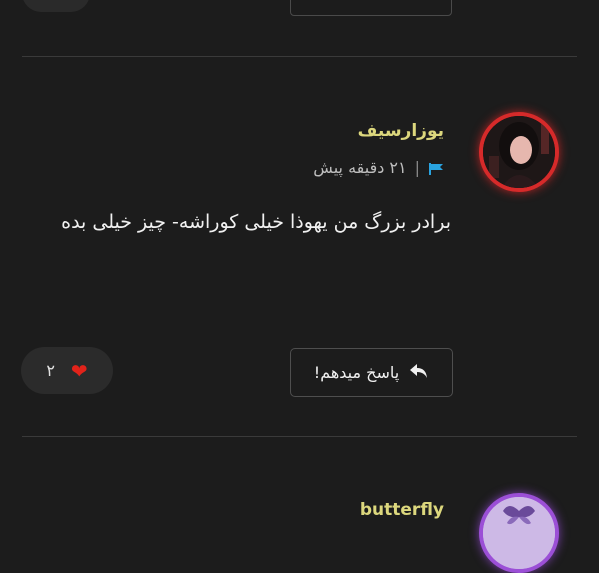 The width and height of the screenshot is (599, 573). What do you see at coordinates (356, 372) in the screenshot?
I see `reply-label: پاسخ میدهم!` at bounding box center [356, 372].